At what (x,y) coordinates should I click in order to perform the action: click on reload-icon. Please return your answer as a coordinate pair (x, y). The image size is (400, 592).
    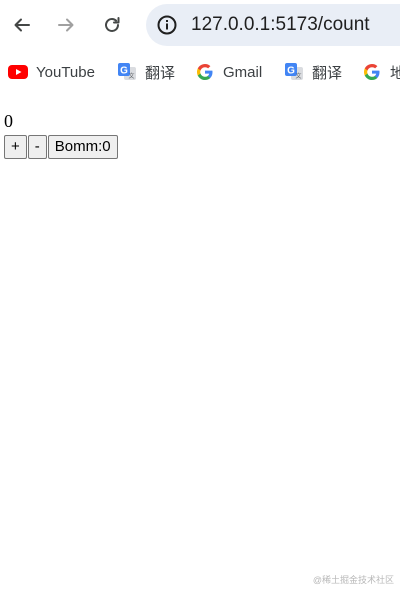
    Looking at the image, I should click on (112, 24).